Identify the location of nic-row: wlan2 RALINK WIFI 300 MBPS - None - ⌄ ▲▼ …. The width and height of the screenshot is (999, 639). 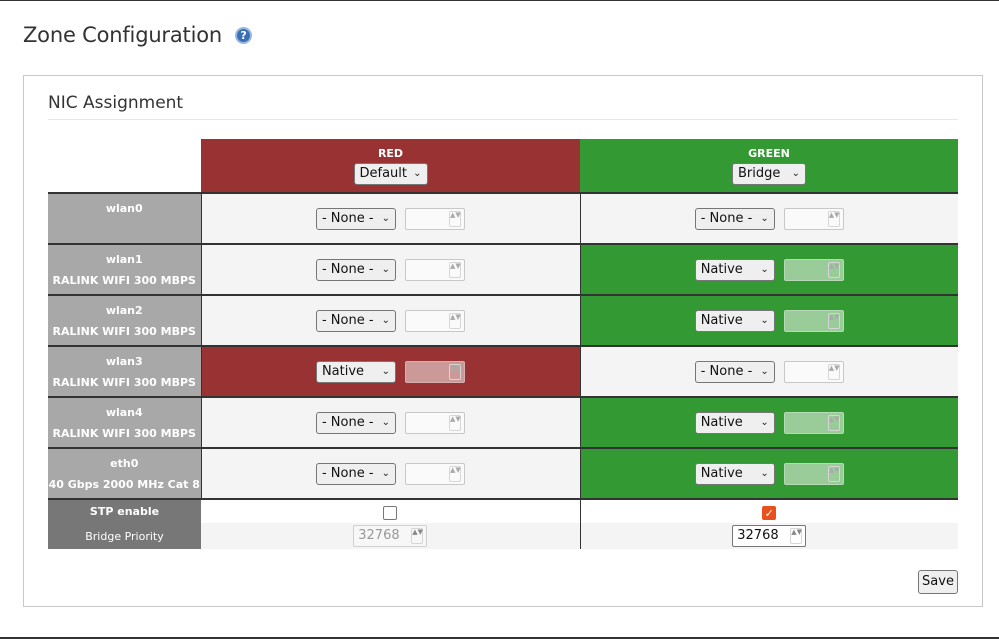
(503, 320).